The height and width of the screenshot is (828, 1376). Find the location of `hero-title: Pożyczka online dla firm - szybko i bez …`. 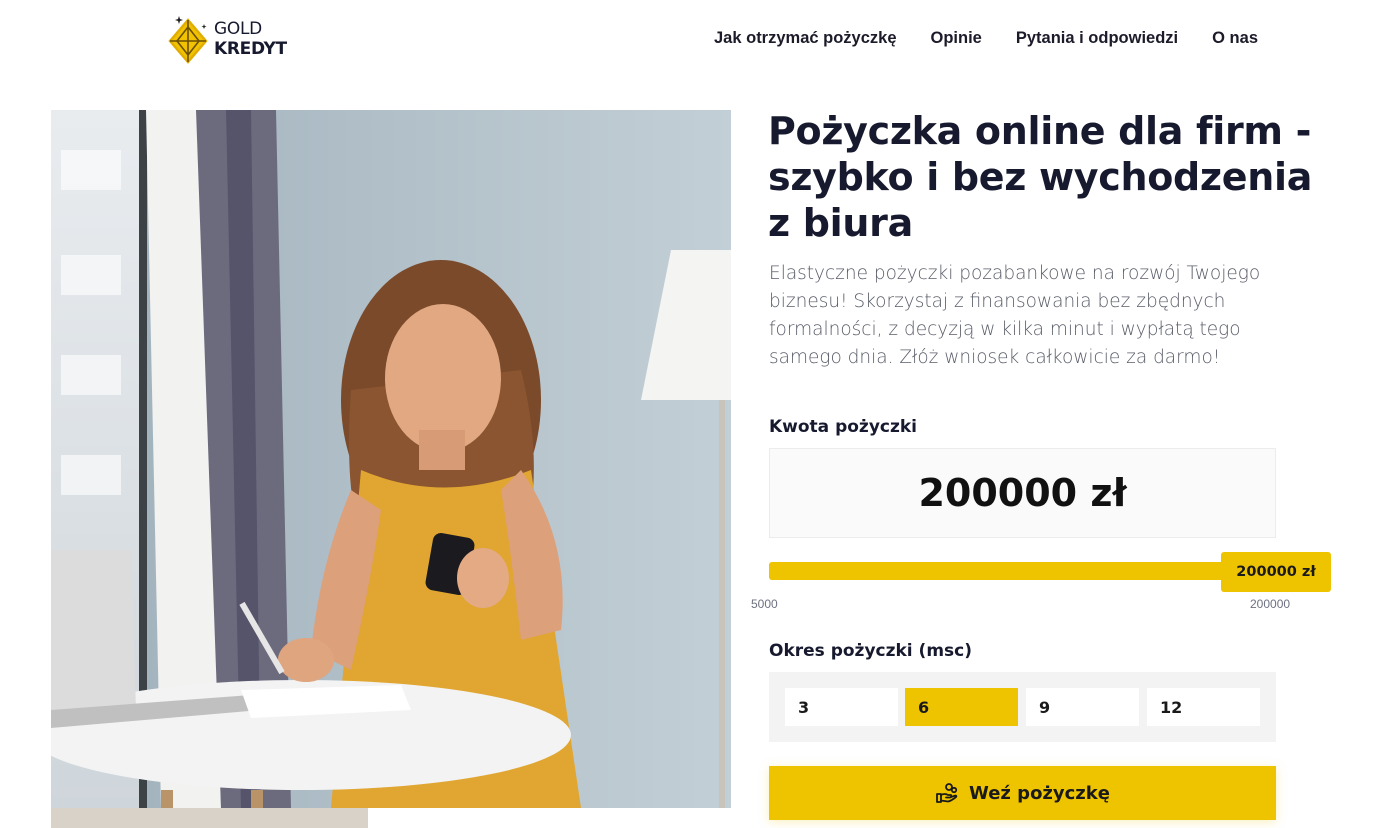

hero-title: Pożyczka online dla firm - szybko i bez … is located at coordinates (1040, 177).